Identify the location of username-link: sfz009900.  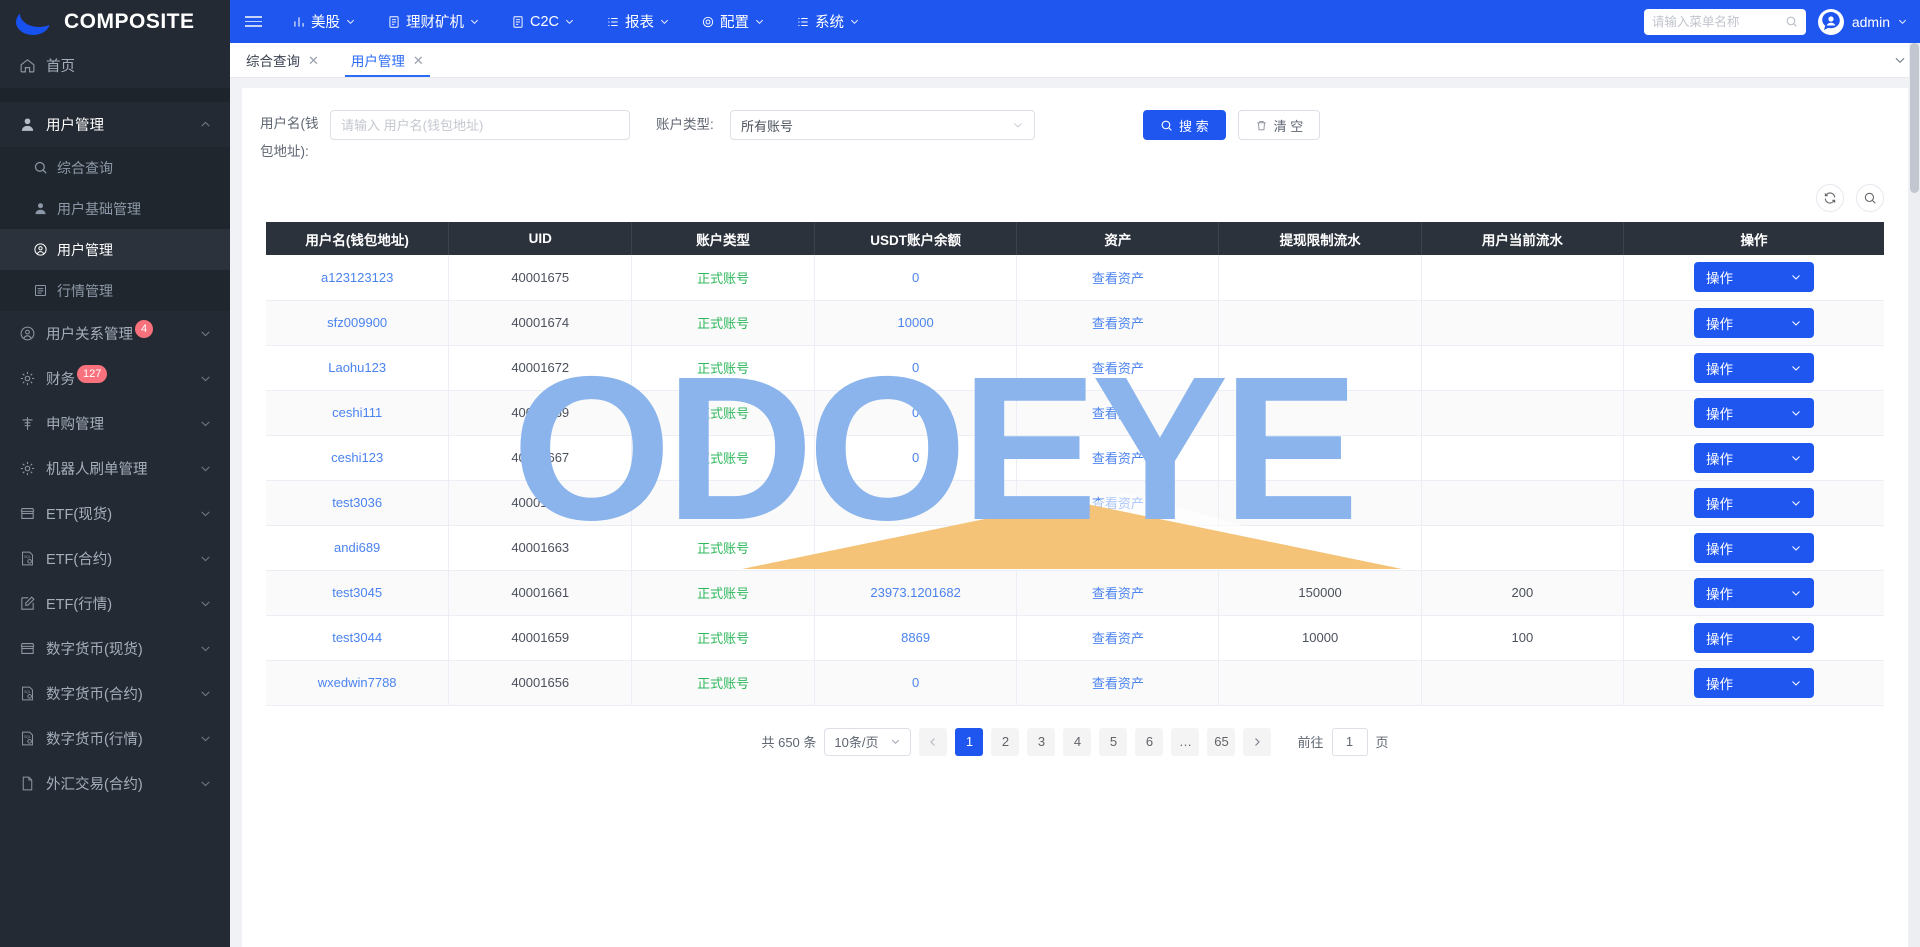
(357, 322).